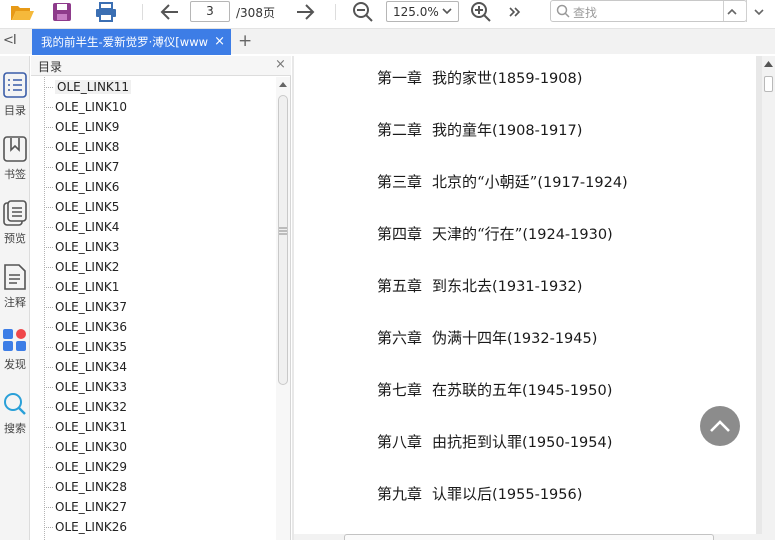 This screenshot has width=775, height=540. I want to click on toc-item: OLE_LINK35, so click(85, 347).